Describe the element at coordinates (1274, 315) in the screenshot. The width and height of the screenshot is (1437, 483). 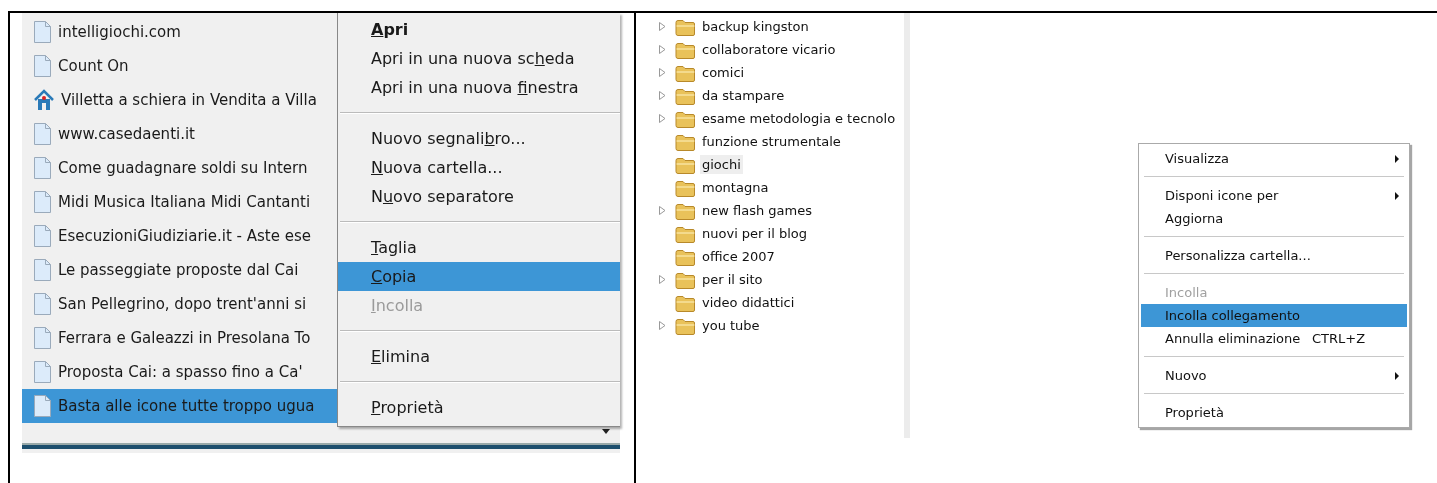
I see `menu-item: Incolla collegamento` at that location.